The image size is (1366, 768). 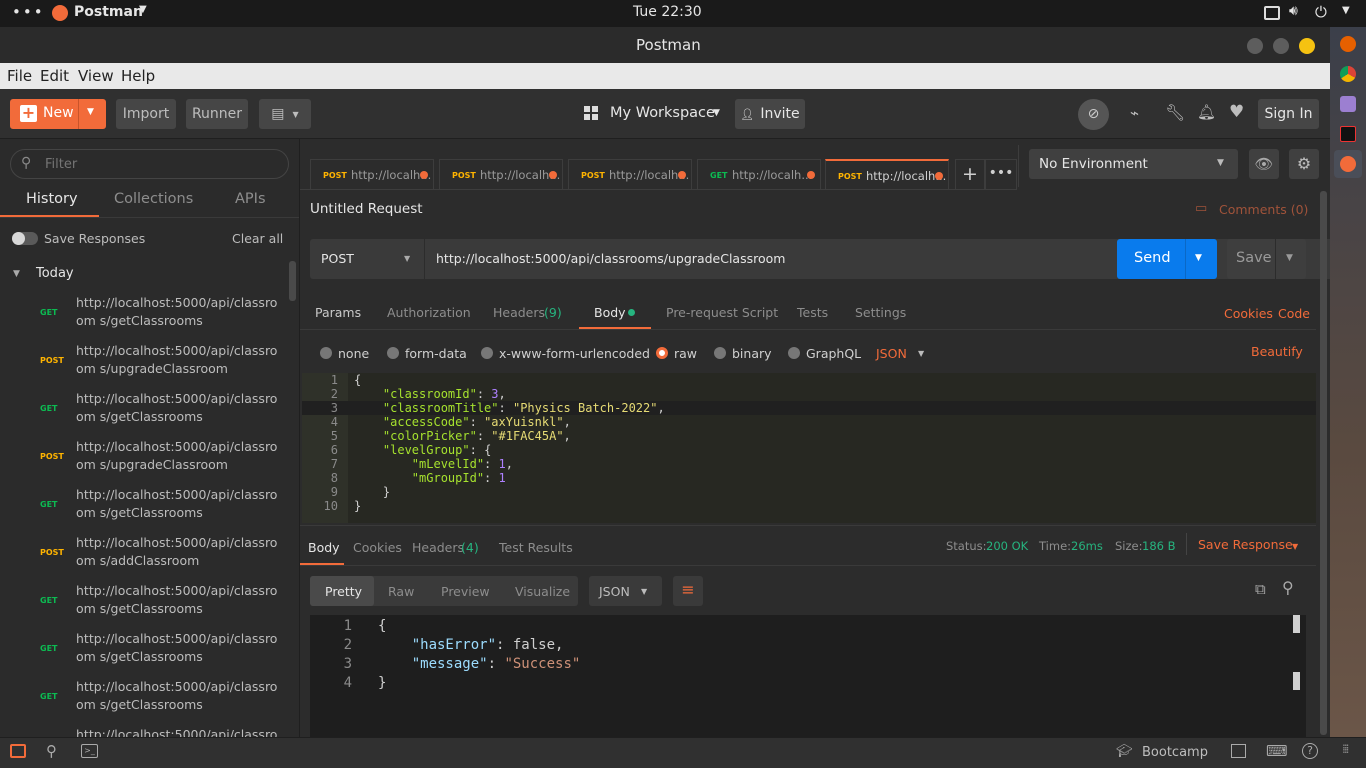 What do you see at coordinates (1295, 546) in the screenshot?
I see `save-response-chevron-icon: ▼` at bounding box center [1295, 546].